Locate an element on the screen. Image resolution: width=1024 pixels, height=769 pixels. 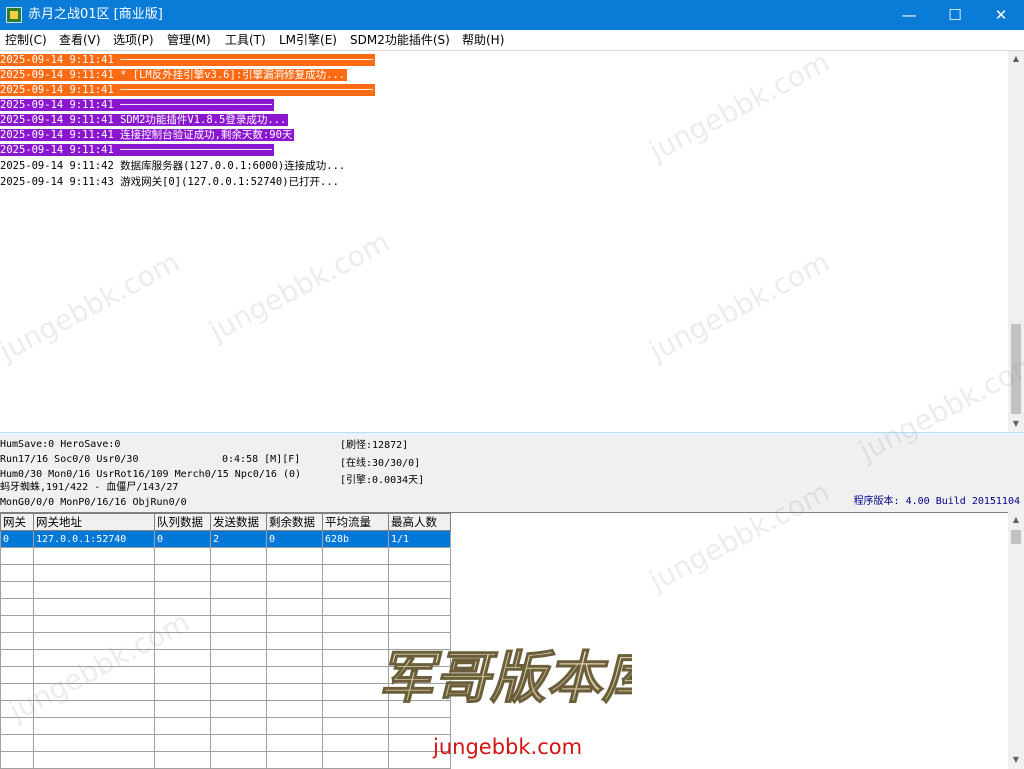
log-scrollbar: ▲ ▼ is located at coordinates (1016, 241).